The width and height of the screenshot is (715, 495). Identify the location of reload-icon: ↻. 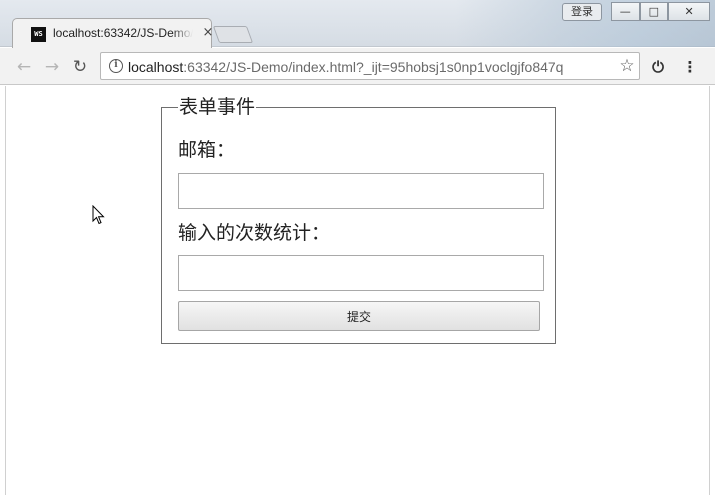
(80, 67).